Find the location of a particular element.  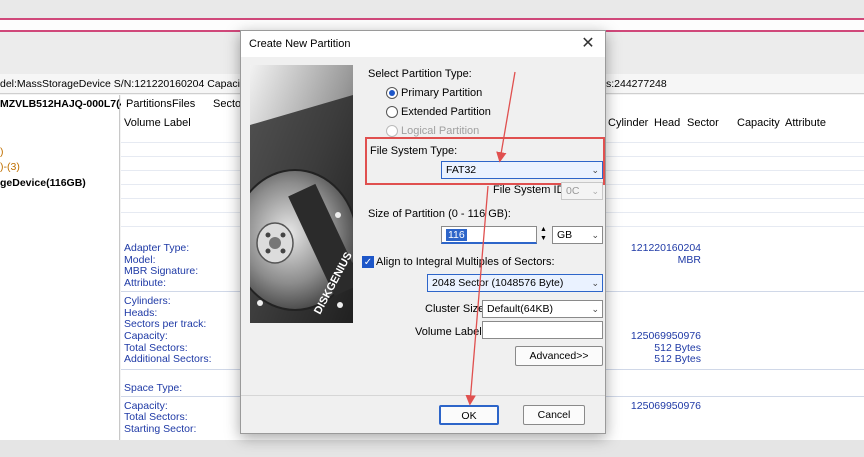

arrow-to-fs-type is located at coordinates (506, 117).